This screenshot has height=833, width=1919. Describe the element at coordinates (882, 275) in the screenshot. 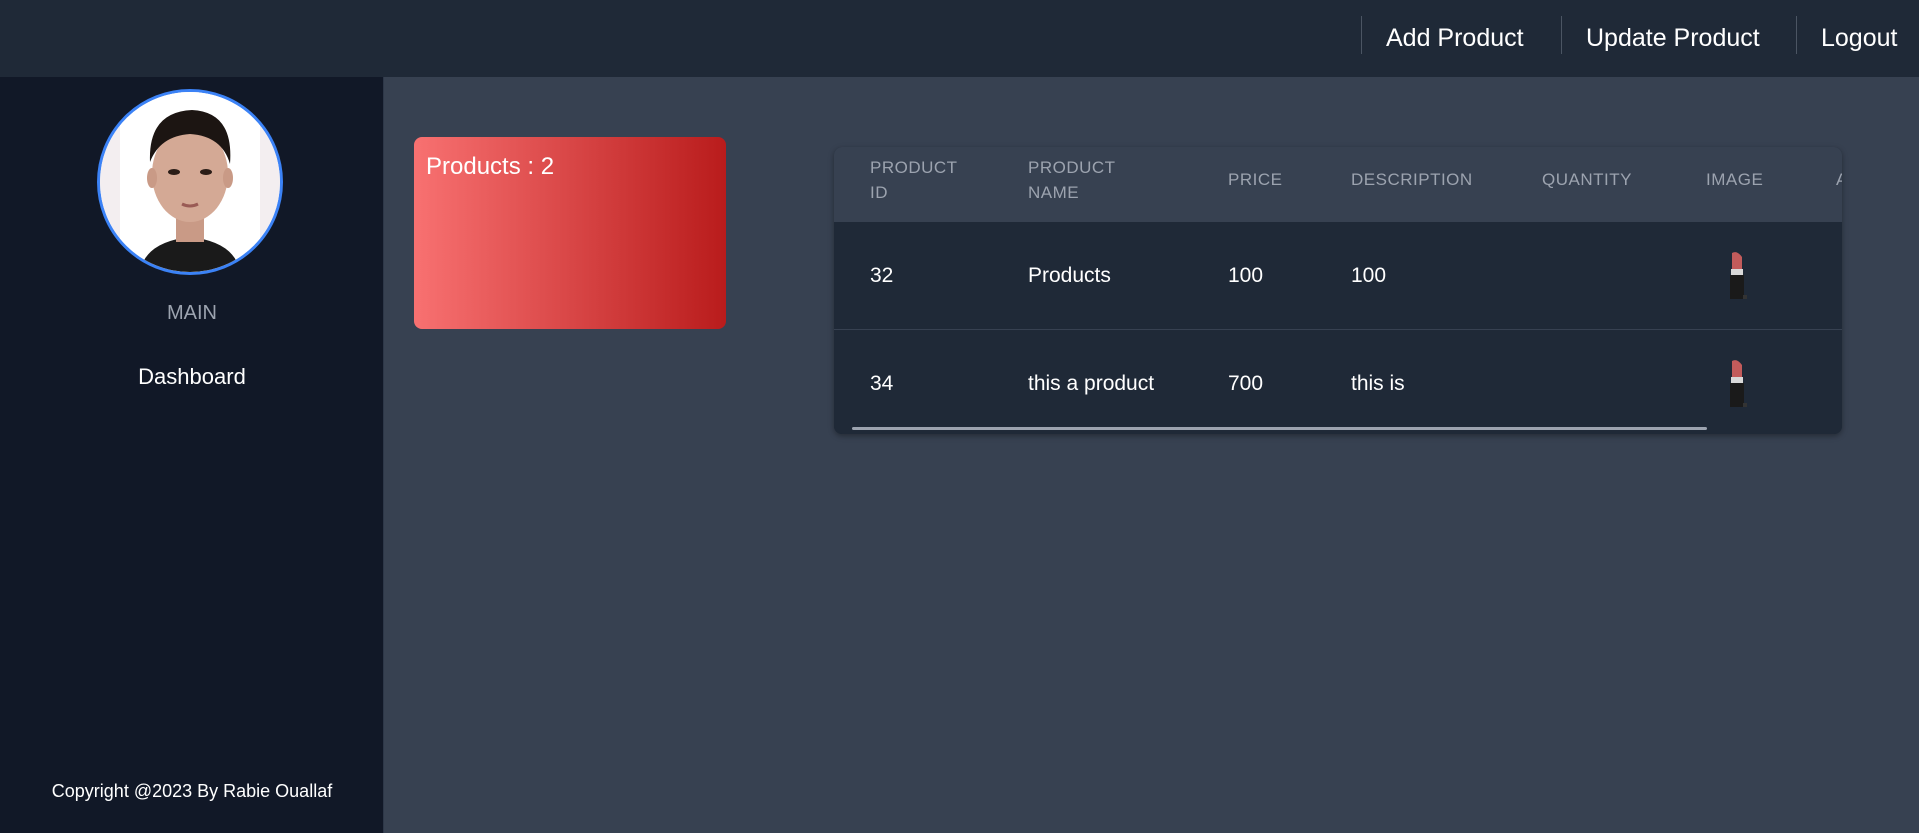

I see `cell-product-id: 32` at that location.